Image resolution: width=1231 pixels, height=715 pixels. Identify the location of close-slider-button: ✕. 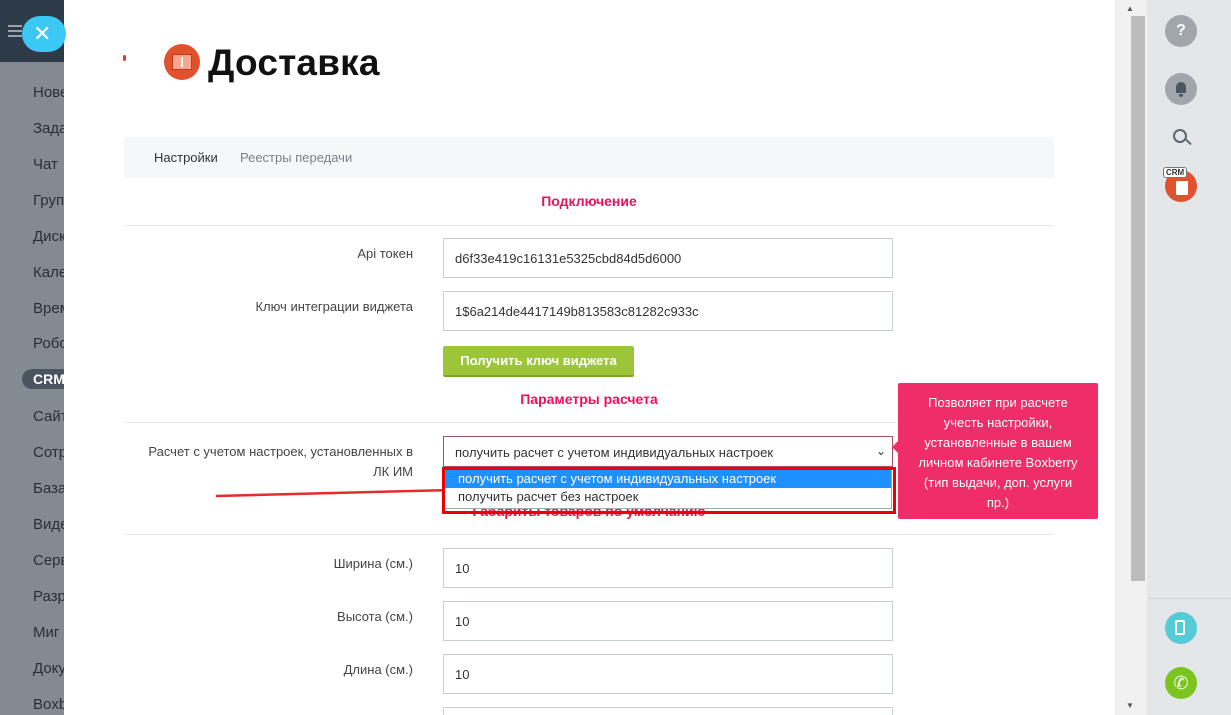
(44, 34).